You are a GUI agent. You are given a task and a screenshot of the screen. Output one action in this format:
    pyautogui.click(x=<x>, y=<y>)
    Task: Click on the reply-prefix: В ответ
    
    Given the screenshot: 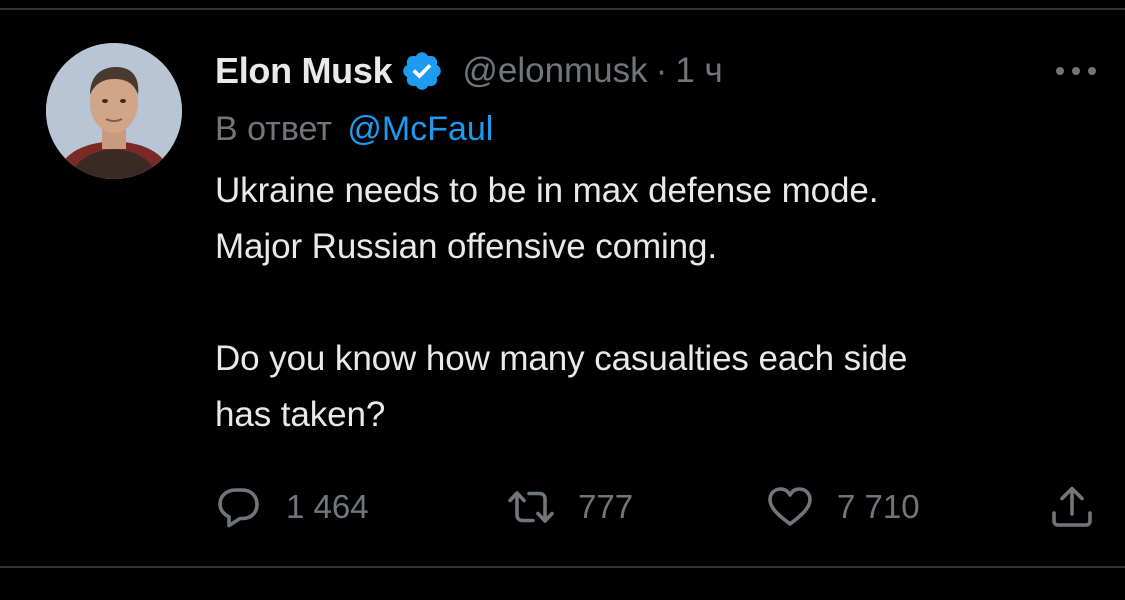 What is the action you would take?
    pyautogui.click(x=273, y=129)
    